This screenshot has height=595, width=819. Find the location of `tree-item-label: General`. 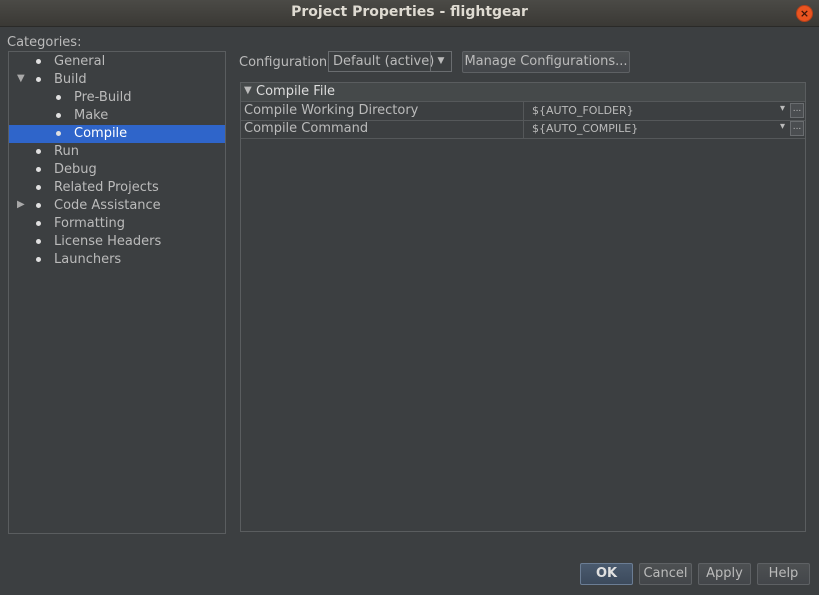

tree-item-label: General is located at coordinates (80, 61).